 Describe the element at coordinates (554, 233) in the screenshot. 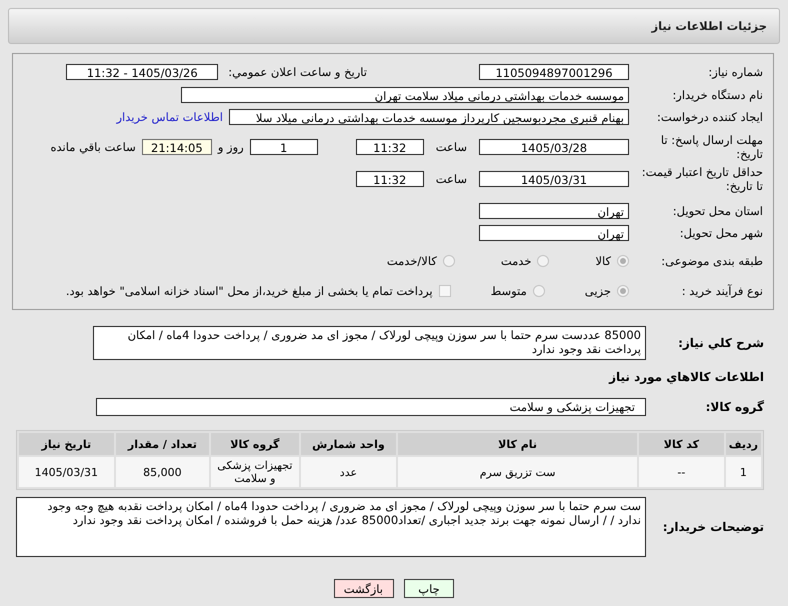

I see `city-field: تهران` at that location.